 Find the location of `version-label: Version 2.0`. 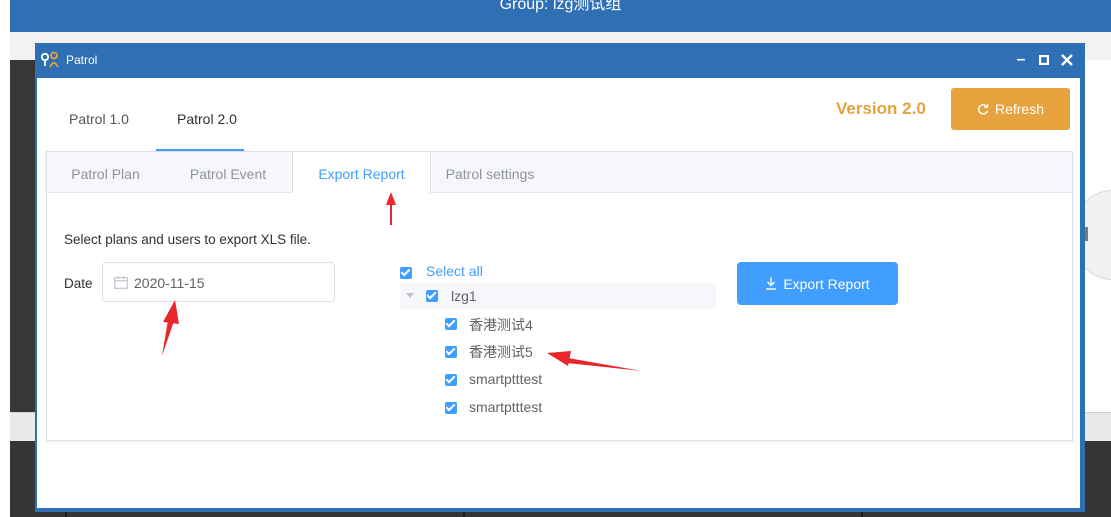

version-label: Version 2.0 is located at coordinates (881, 108).